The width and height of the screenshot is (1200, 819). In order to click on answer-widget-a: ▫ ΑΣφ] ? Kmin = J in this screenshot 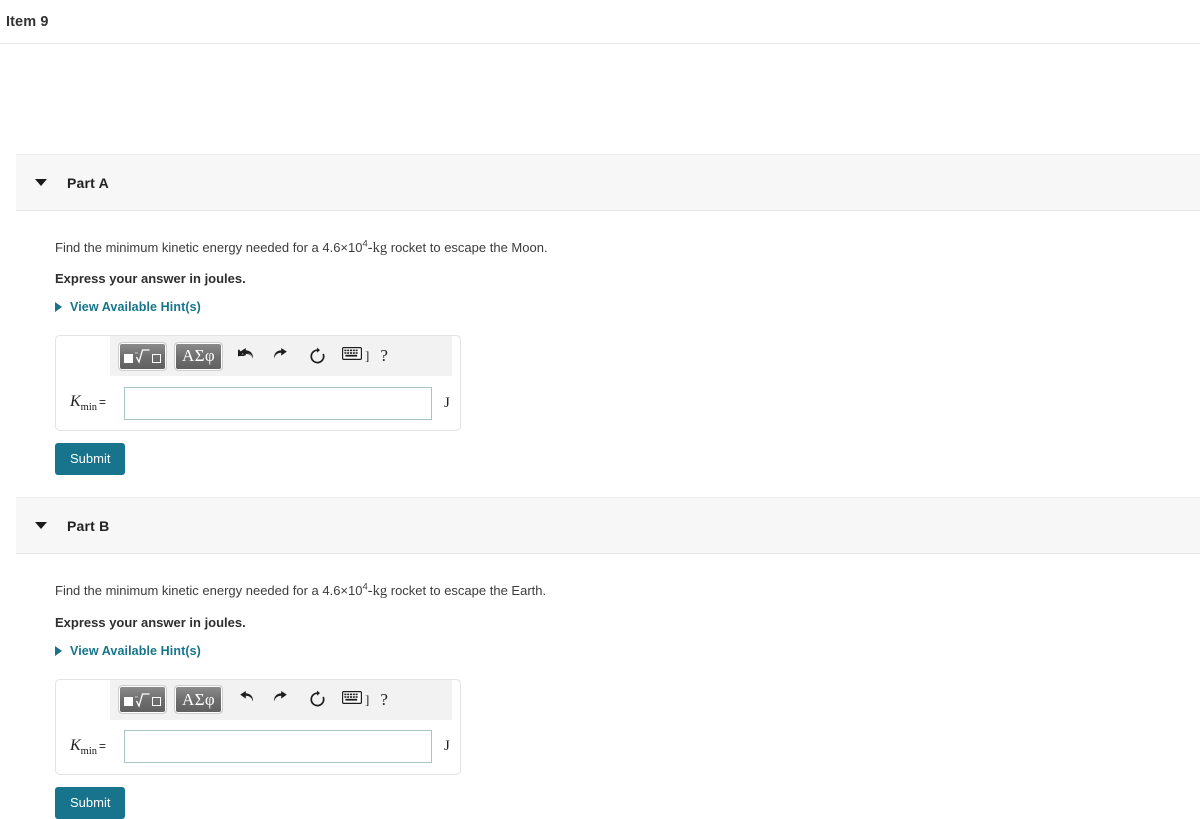, I will do `click(258, 383)`.